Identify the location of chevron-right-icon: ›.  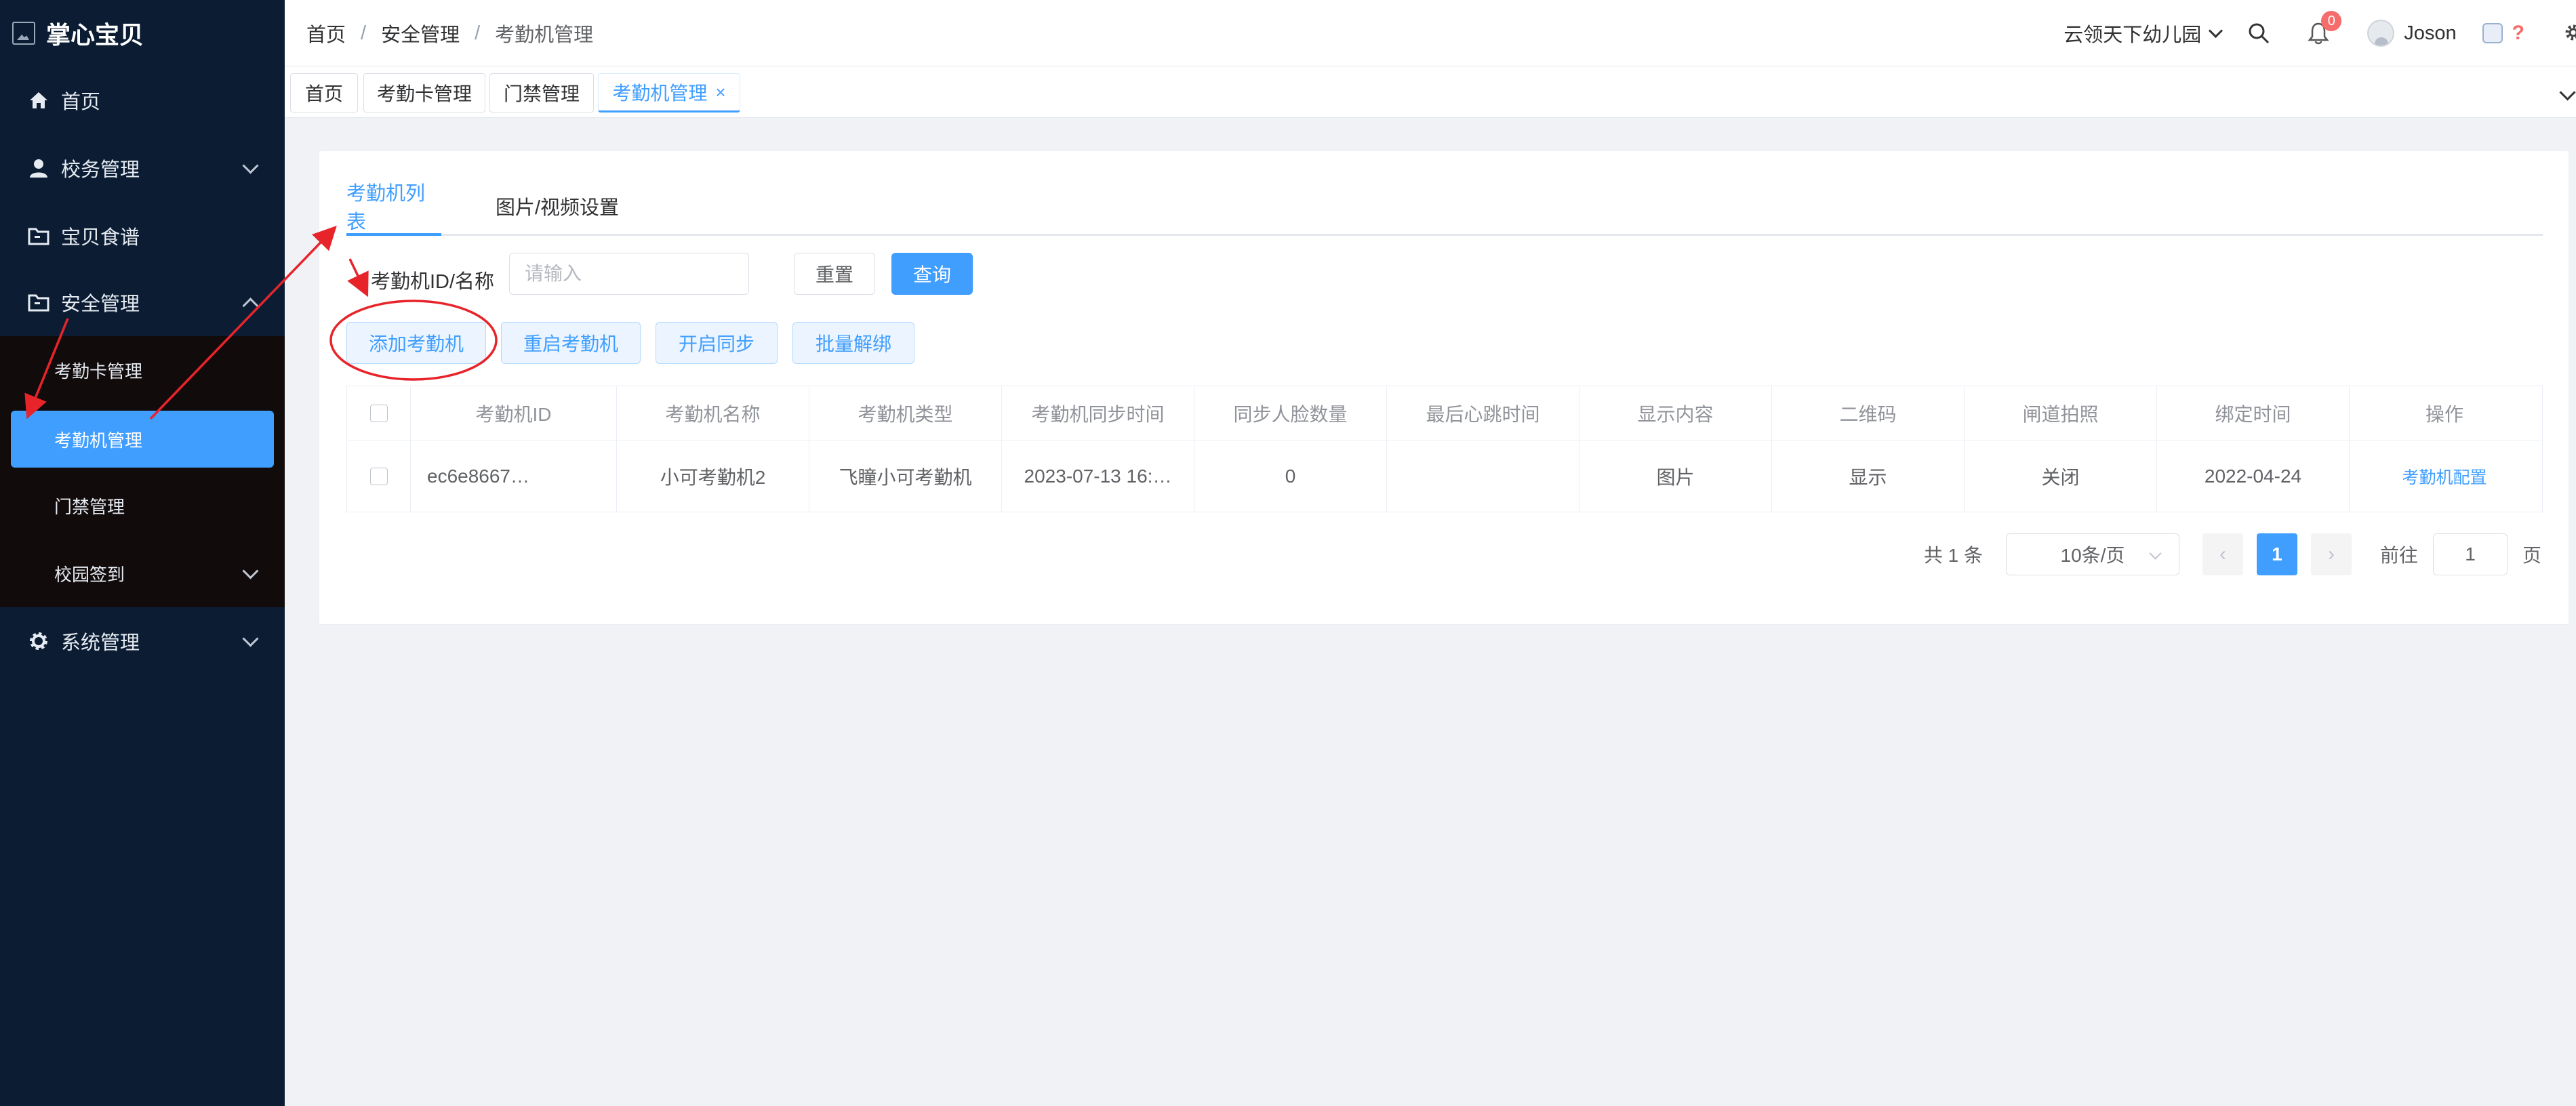
(2331, 554).